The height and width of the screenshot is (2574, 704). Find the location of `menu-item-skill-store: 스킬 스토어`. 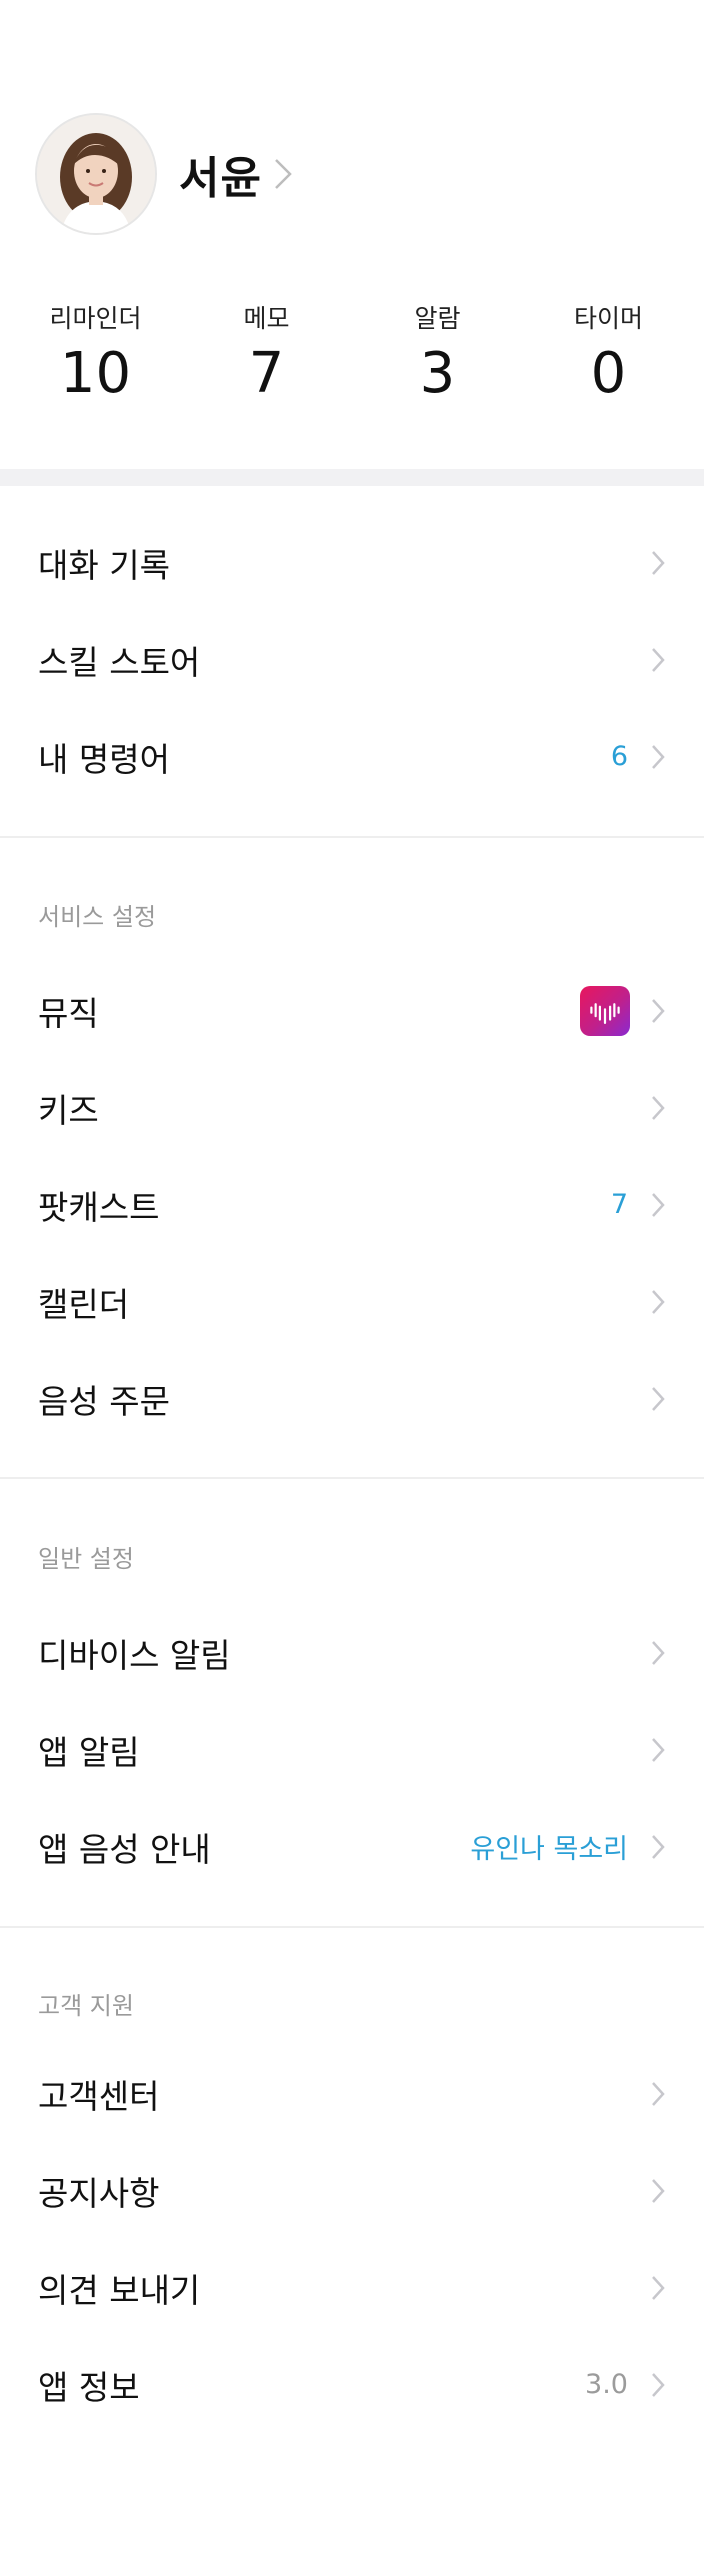

menu-item-skill-store: 스킬 스토어 is located at coordinates (352, 659).